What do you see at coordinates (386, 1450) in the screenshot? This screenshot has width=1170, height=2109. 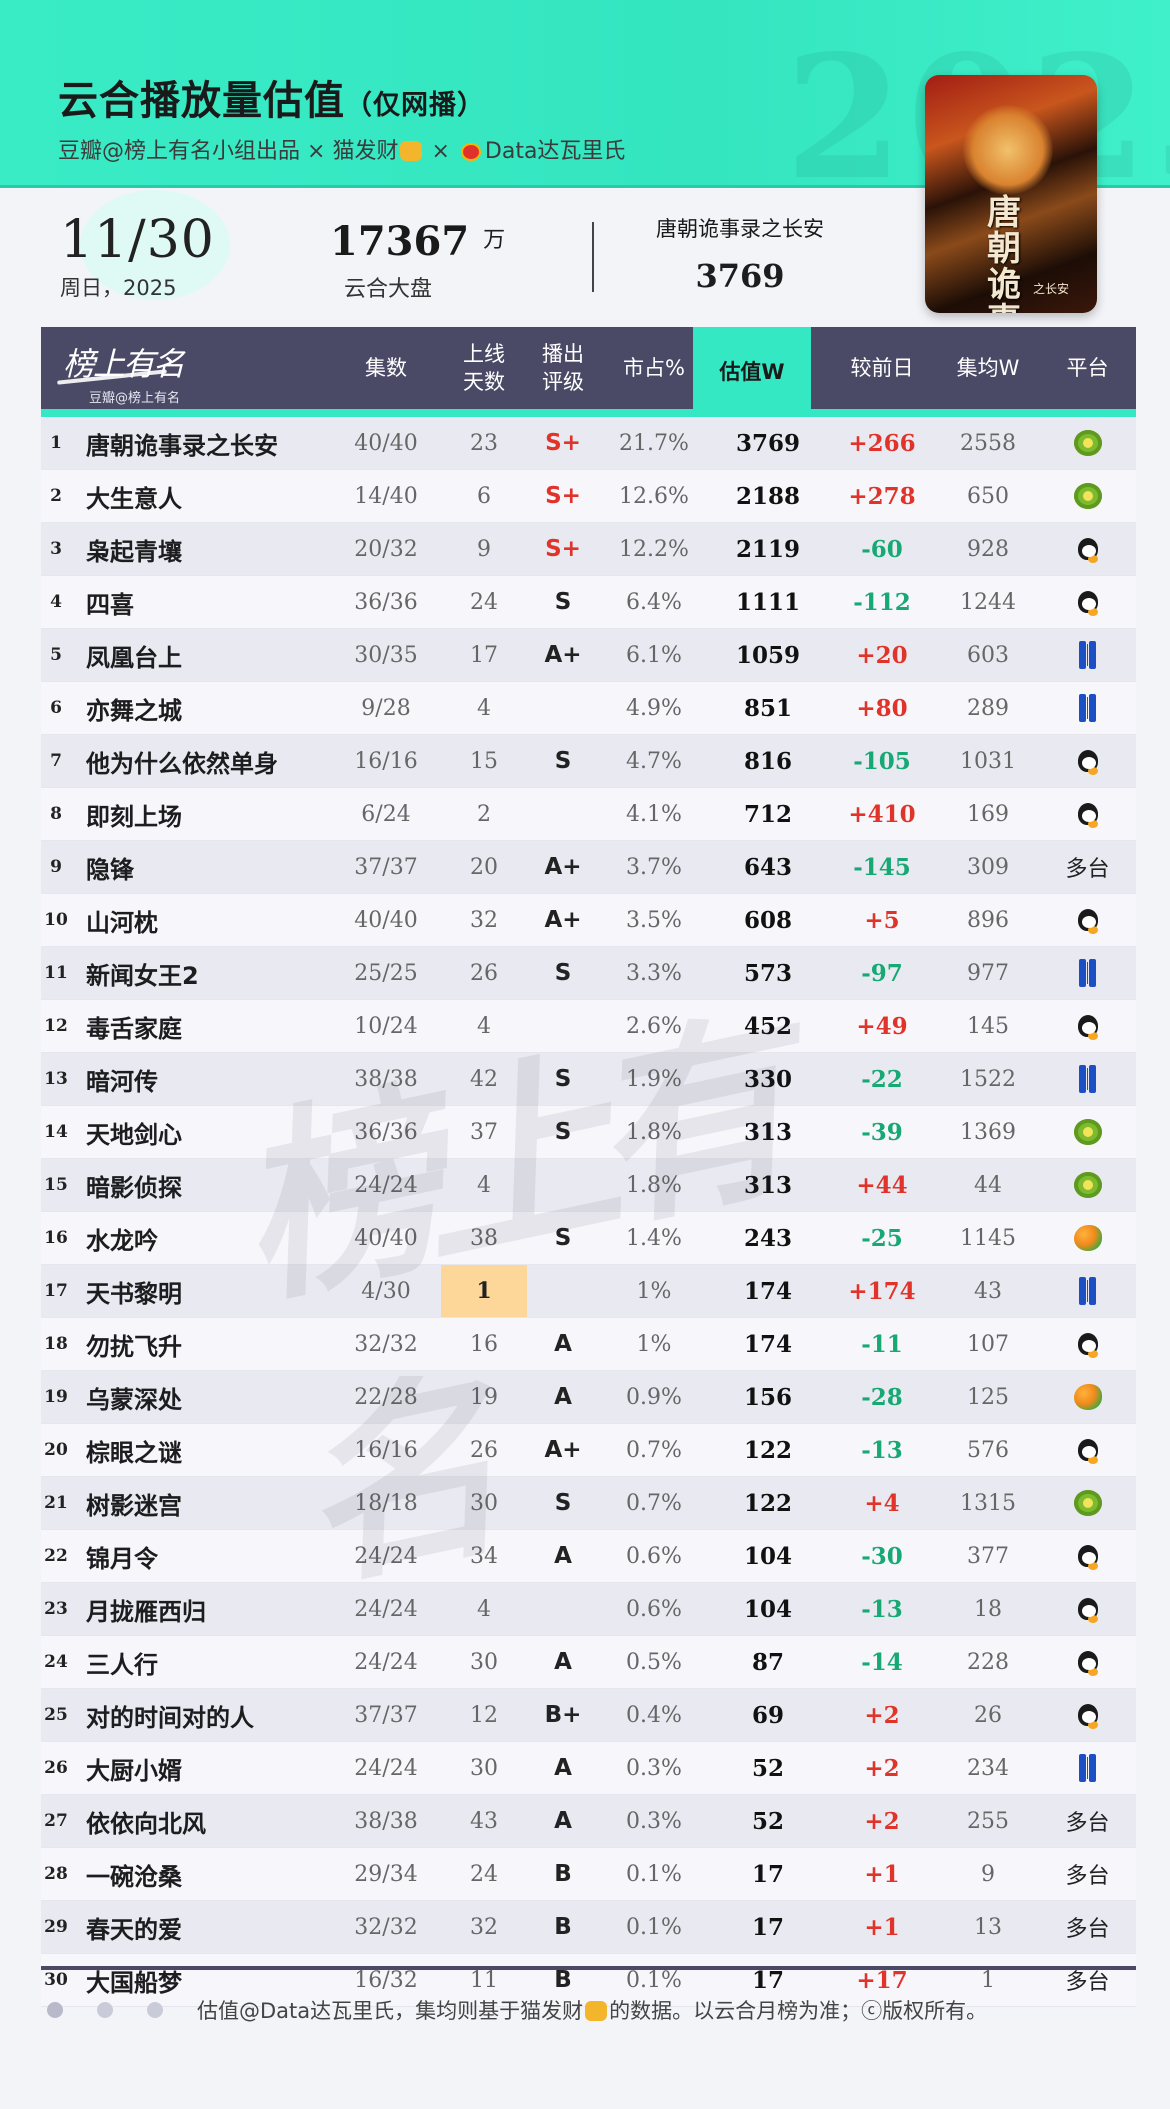 I see `episodes: 16/16` at bounding box center [386, 1450].